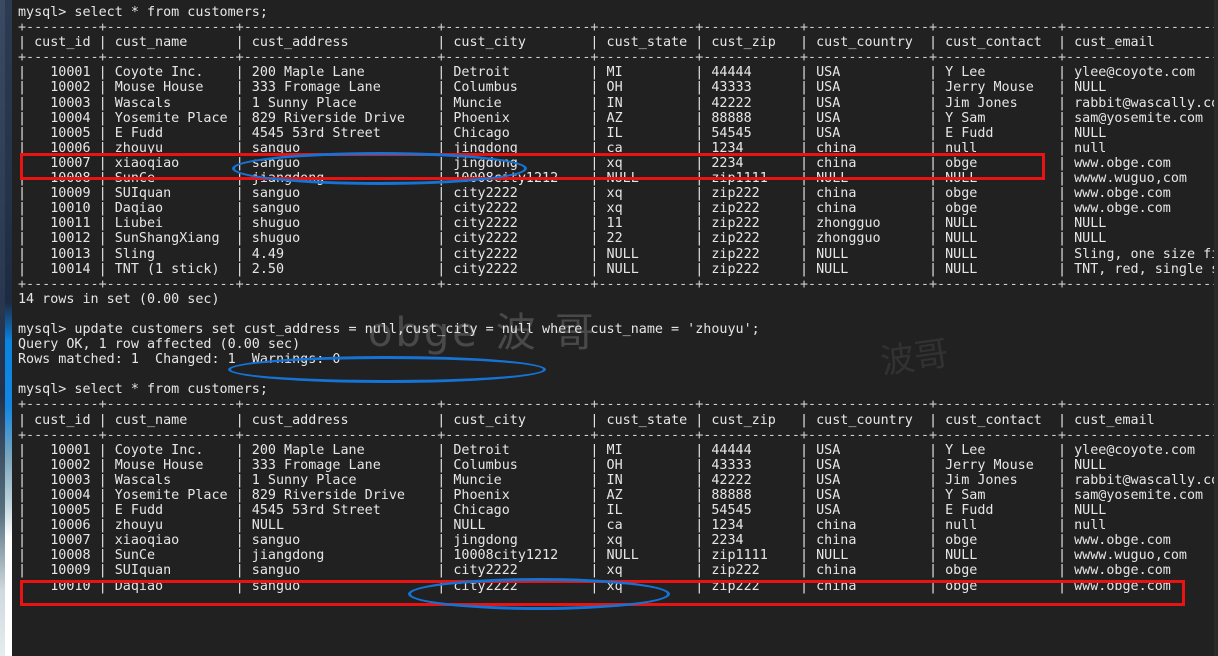 The width and height of the screenshot is (1218, 656). Describe the element at coordinates (2, 328) in the screenshot. I see `desktop-edge-strip-inner` at that location.